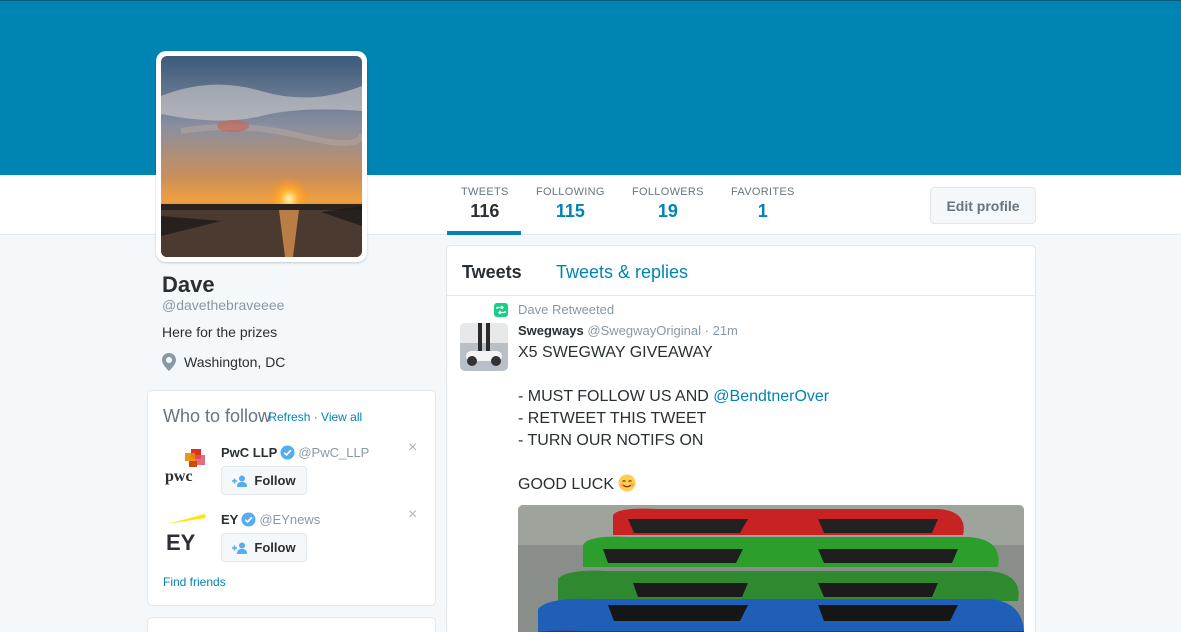 The image size is (1181, 632). I want to click on tab-tweets-and-replies: Tweets & replies, so click(622, 272).